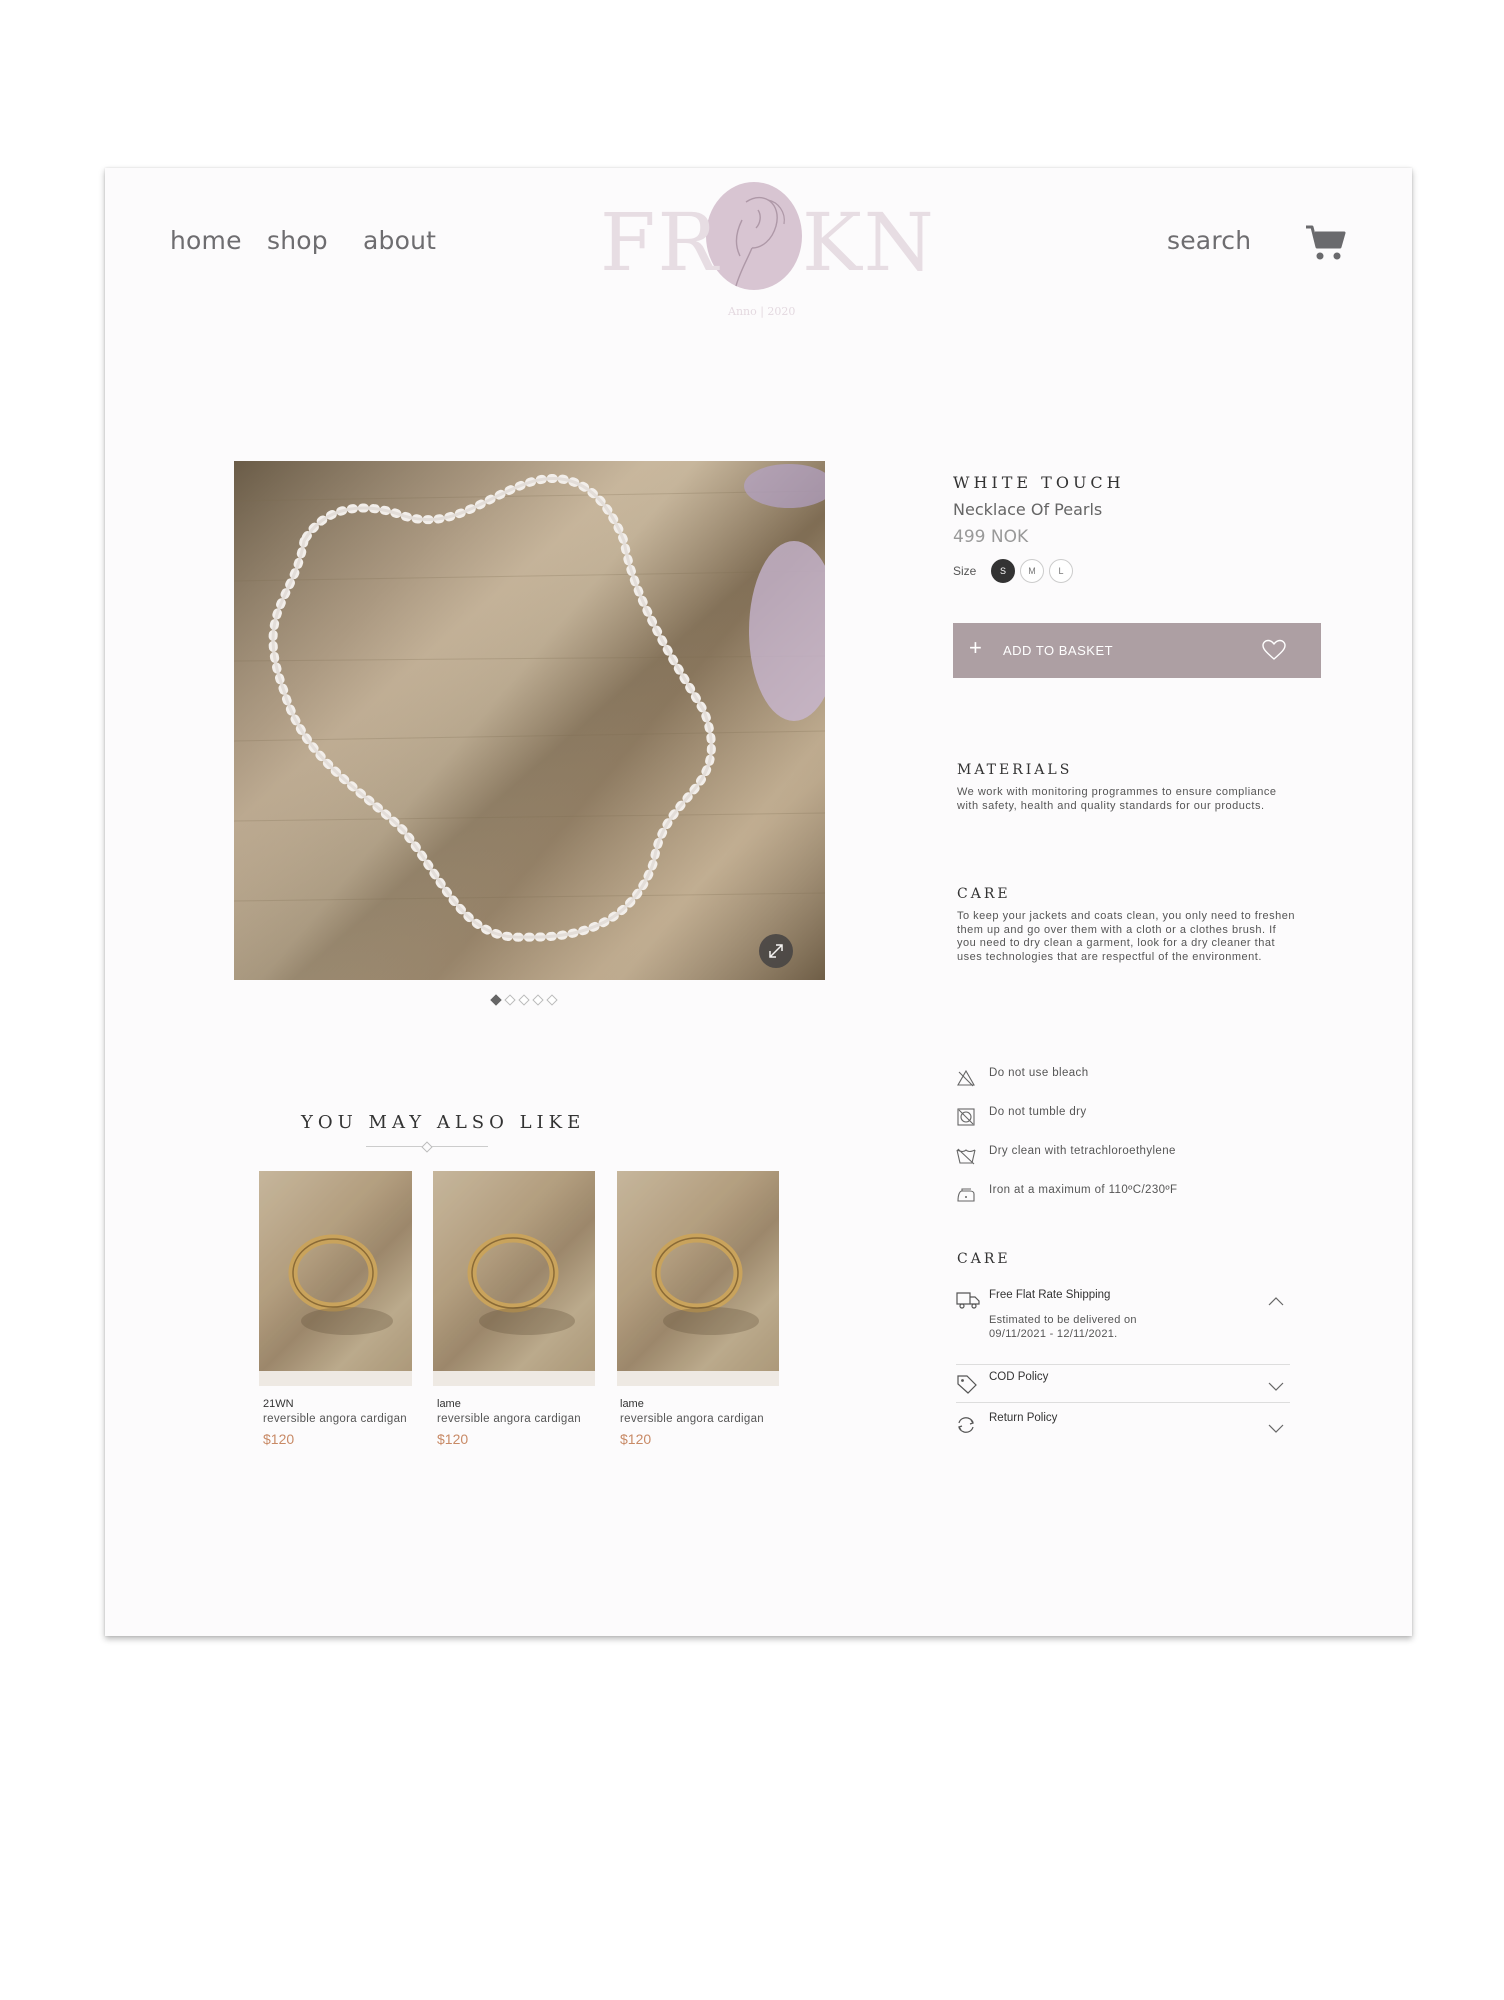  I want to click on expand-image-button, so click(776, 951).